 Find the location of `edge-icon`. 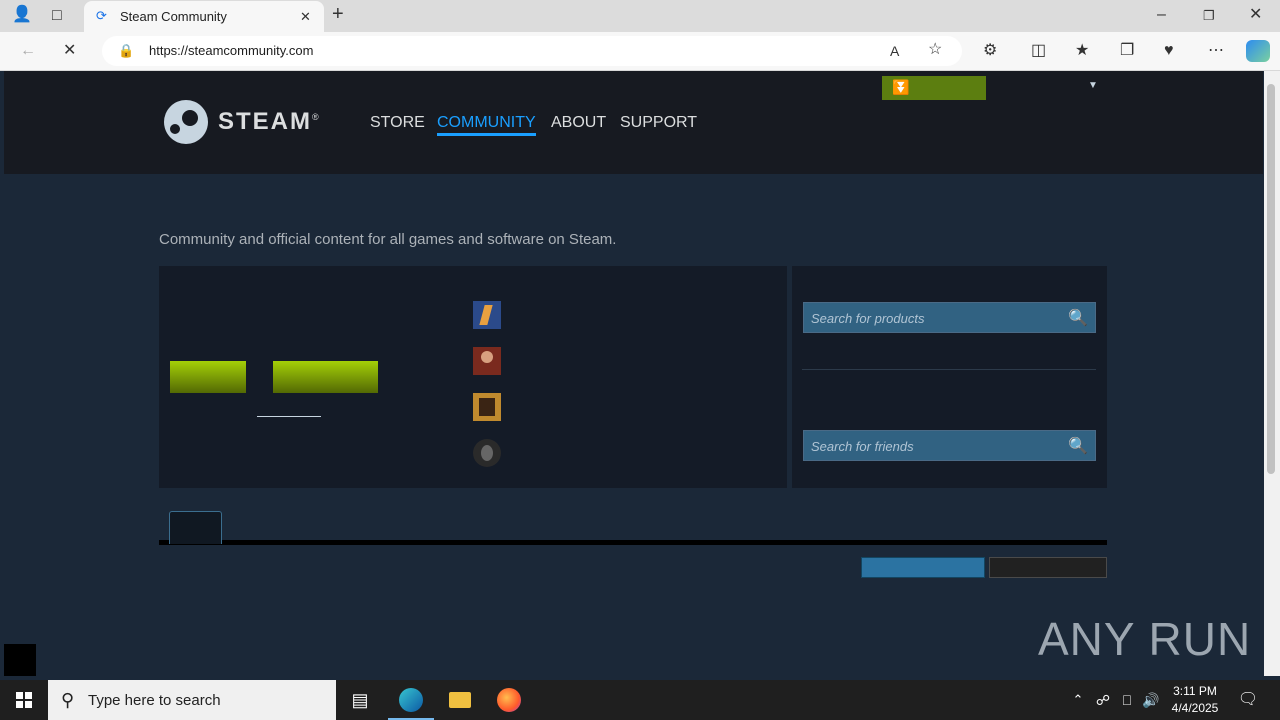

edge-icon is located at coordinates (411, 700).